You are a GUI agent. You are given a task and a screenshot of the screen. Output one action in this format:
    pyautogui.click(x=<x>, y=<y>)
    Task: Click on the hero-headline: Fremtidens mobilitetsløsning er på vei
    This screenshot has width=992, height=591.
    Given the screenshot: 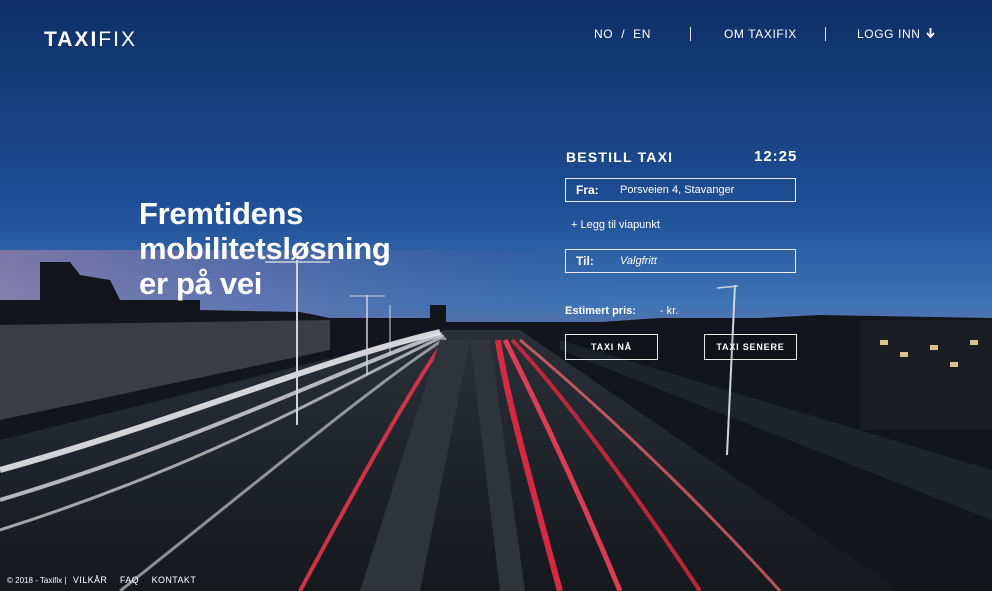 What is the action you would take?
    pyautogui.click(x=289, y=248)
    